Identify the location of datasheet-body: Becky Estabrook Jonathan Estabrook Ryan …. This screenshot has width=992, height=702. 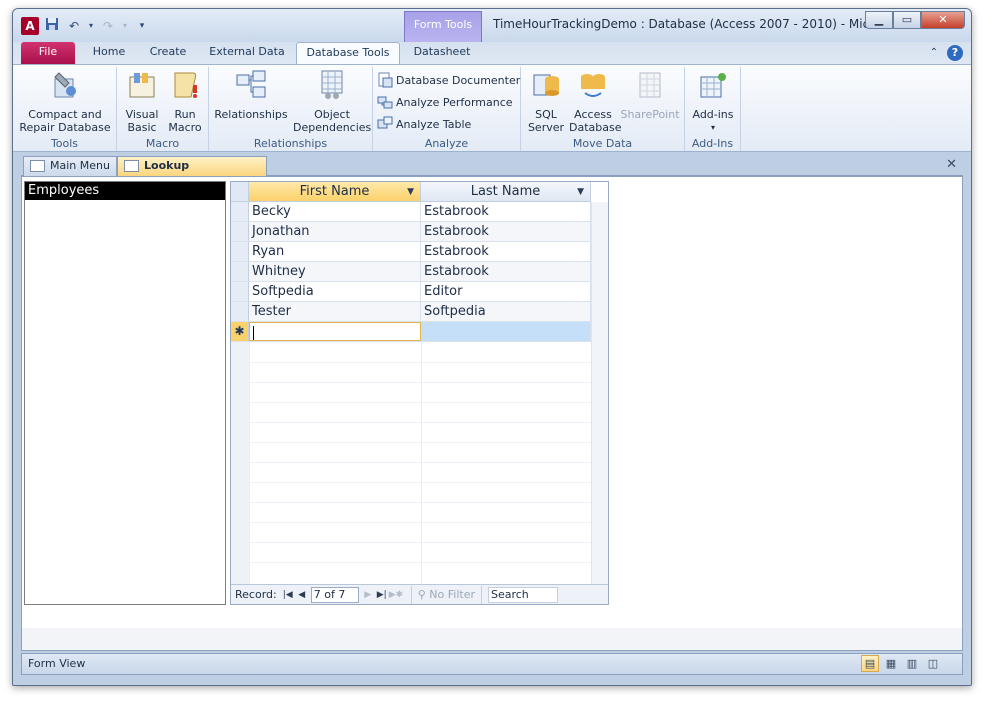
(411, 272).